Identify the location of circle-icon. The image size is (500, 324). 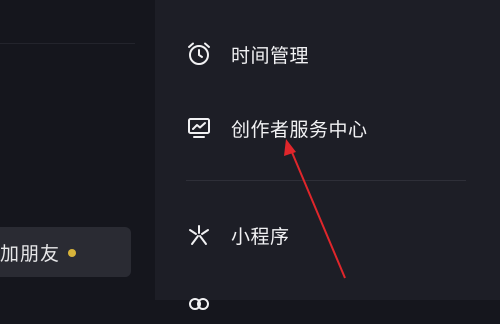
(199, 304).